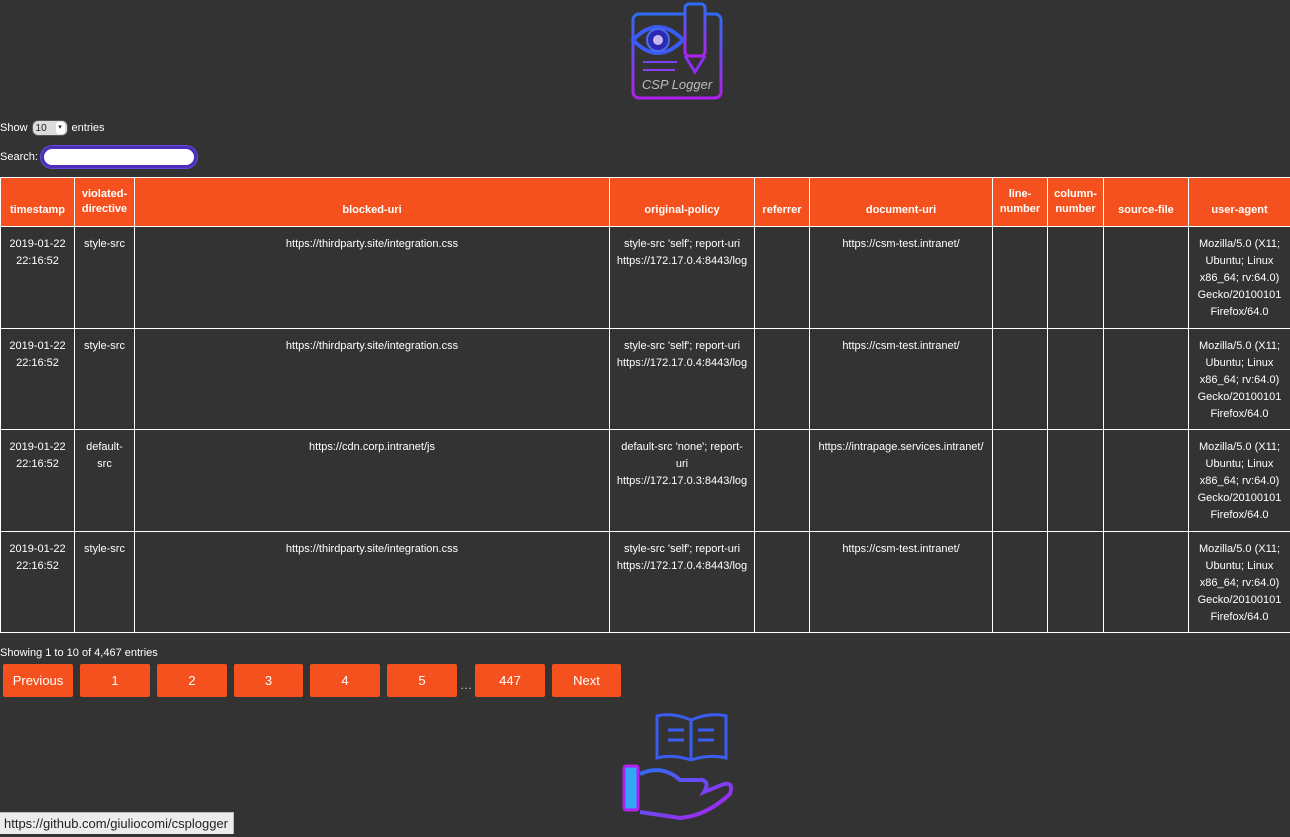 Image resolution: width=1290 pixels, height=837 pixels. I want to click on entries-label: entries, so click(88, 128).